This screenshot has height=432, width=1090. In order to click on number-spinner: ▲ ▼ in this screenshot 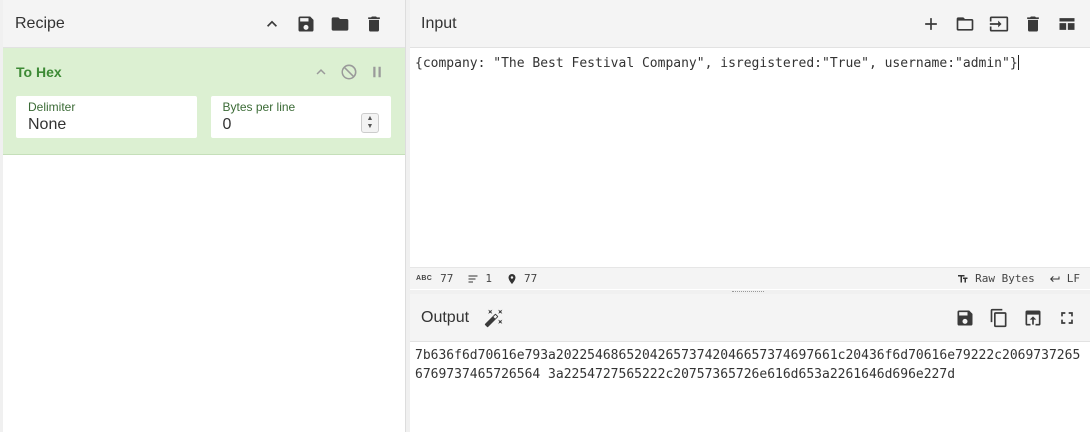, I will do `click(370, 123)`.